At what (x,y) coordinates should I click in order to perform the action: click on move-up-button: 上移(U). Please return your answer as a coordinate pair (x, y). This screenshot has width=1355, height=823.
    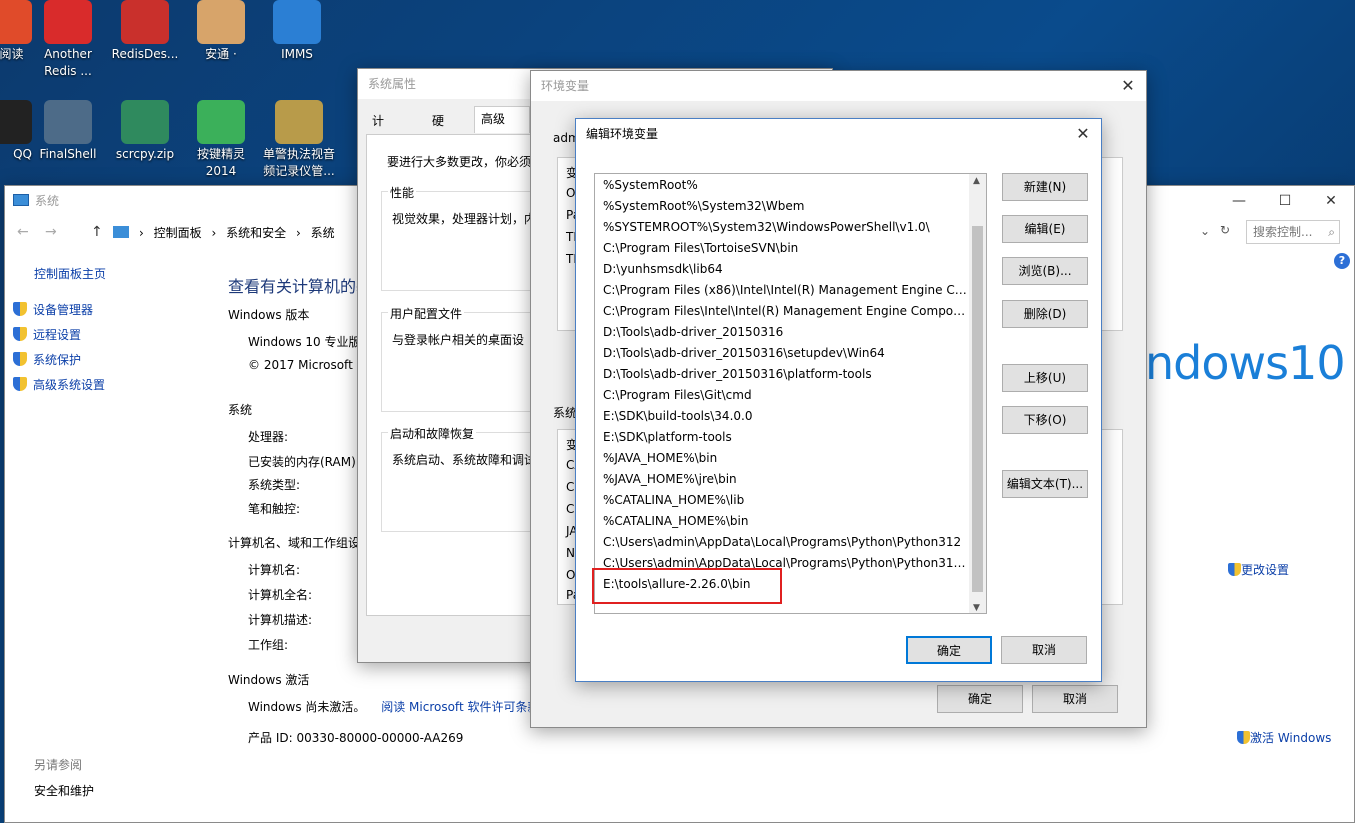
    Looking at the image, I should click on (1045, 378).